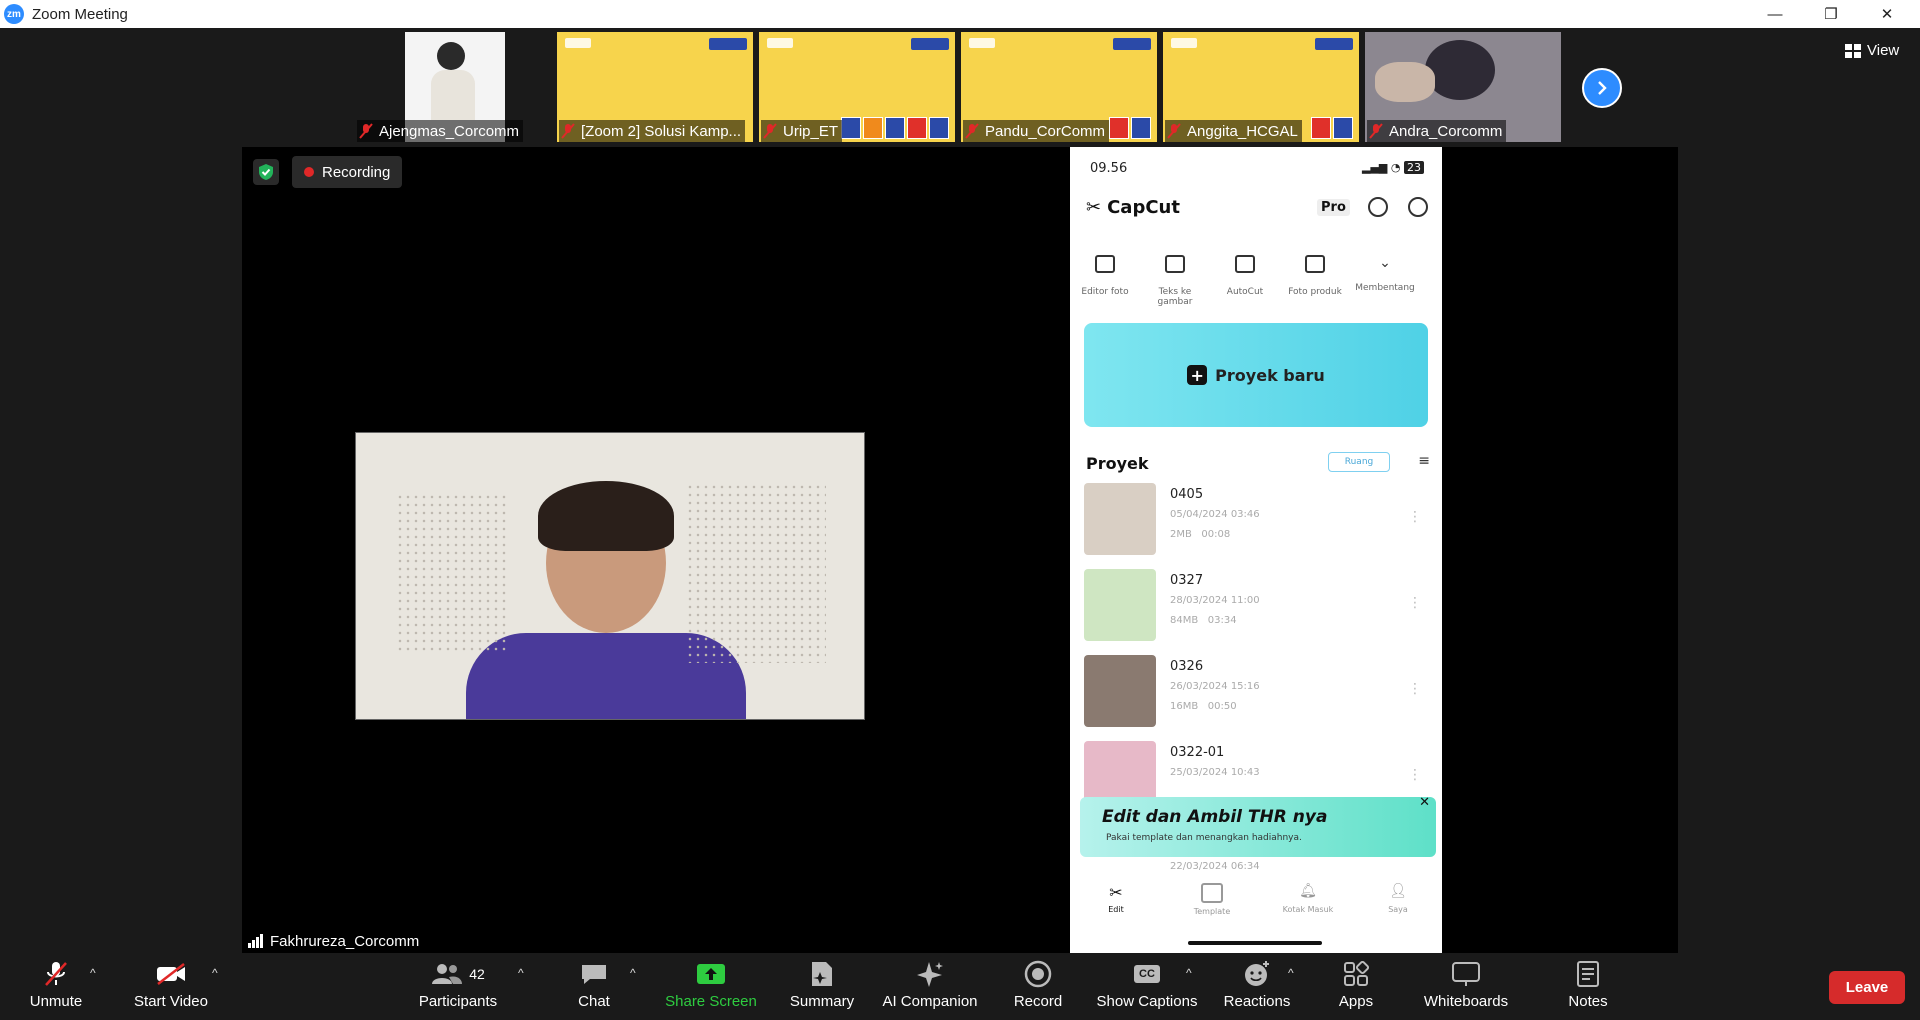  What do you see at coordinates (1212, 893) in the screenshot?
I see `template-icon` at bounding box center [1212, 893].